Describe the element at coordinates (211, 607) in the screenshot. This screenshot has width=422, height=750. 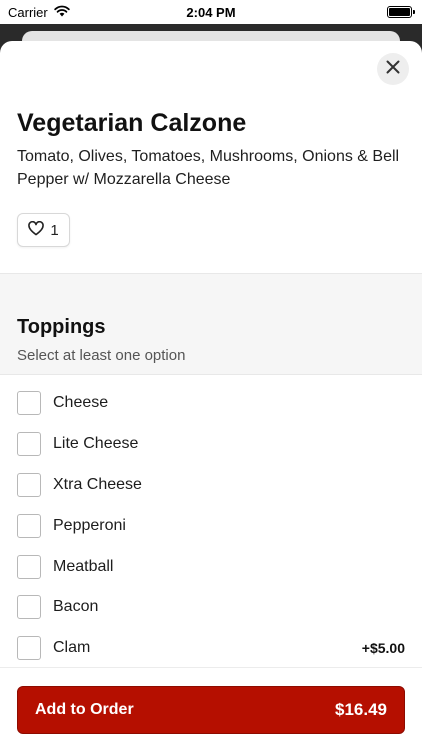
I see `option-row-bacon: Bacon` at that location.